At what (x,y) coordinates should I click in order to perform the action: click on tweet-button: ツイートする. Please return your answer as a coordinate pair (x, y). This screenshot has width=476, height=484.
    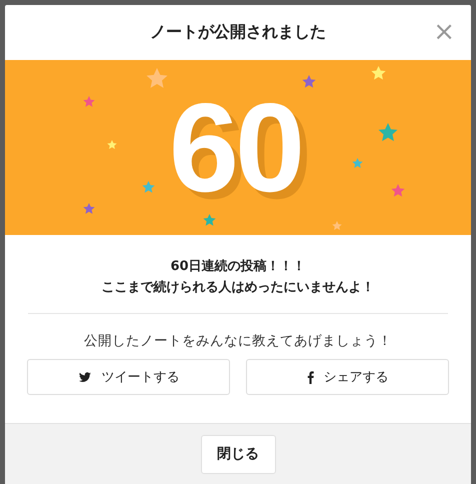
    Looking at the image, I should click on (128, 377).